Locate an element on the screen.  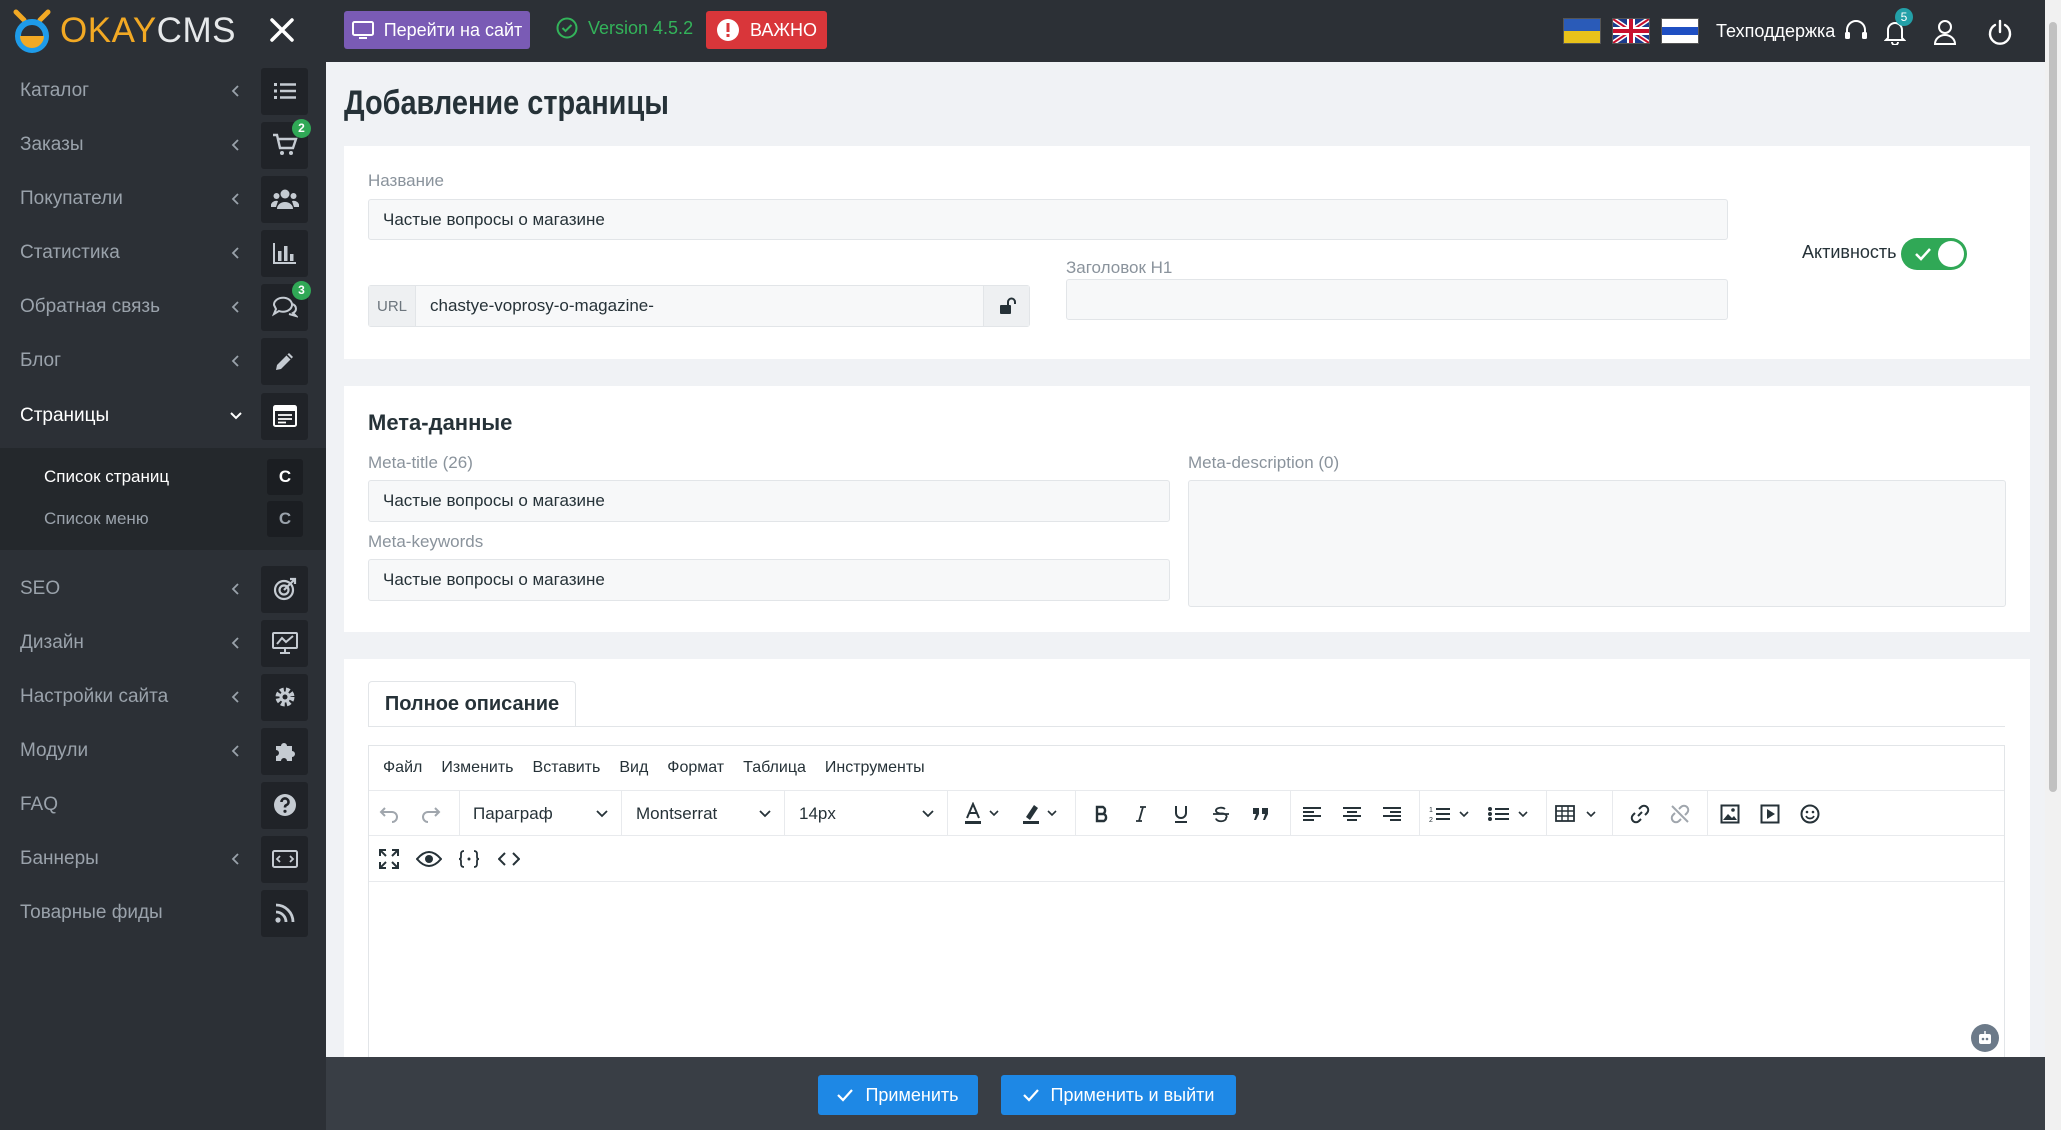
support-label: Техподдержка is located at coordinates (1776, 30).